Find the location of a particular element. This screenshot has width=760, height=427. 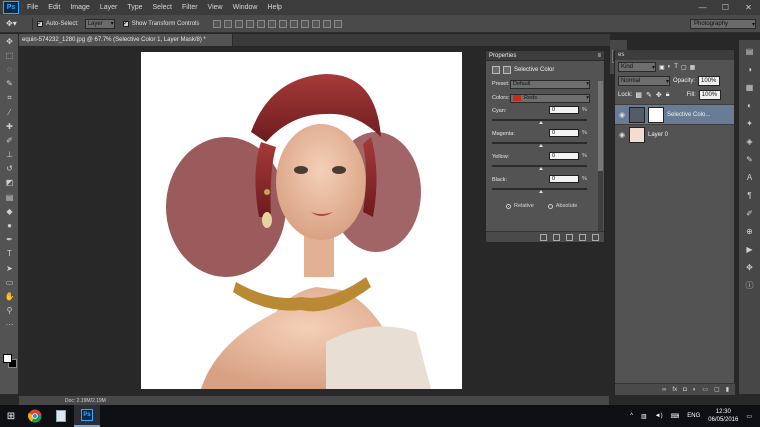

align-bottom-icon is located at coordinates (239, 23).